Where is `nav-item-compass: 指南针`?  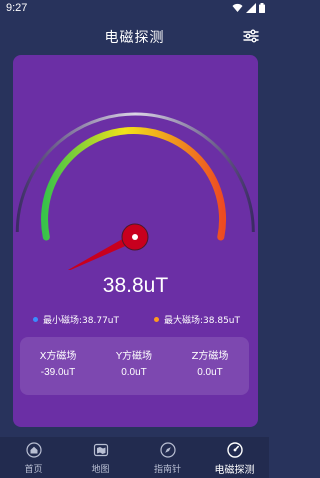 nav-item-compass: 指南针 is located at coordinates (167, 457).